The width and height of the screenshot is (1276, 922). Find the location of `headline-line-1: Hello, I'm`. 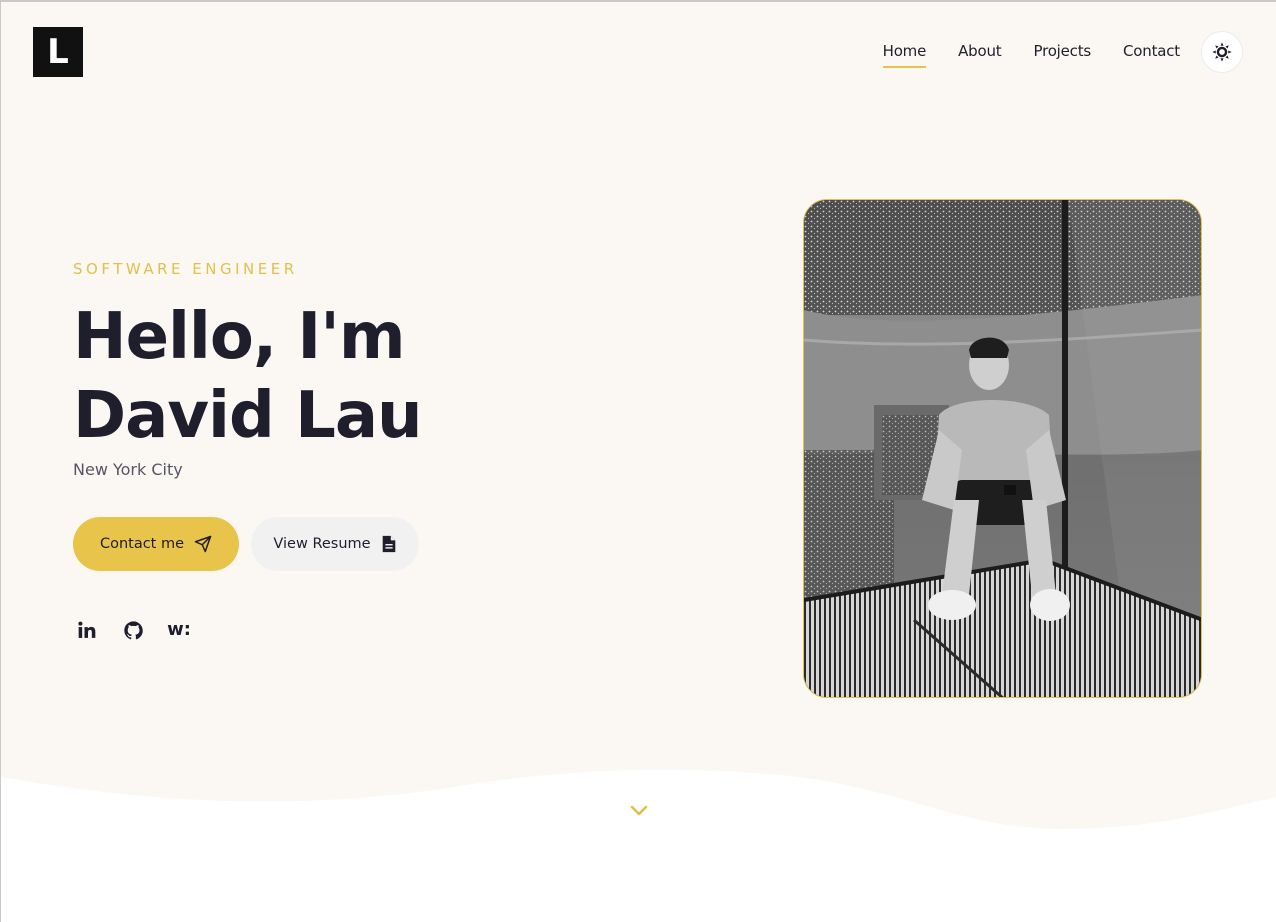

headline-line-1: Hello, I'm is located at coordinates (239, 337).